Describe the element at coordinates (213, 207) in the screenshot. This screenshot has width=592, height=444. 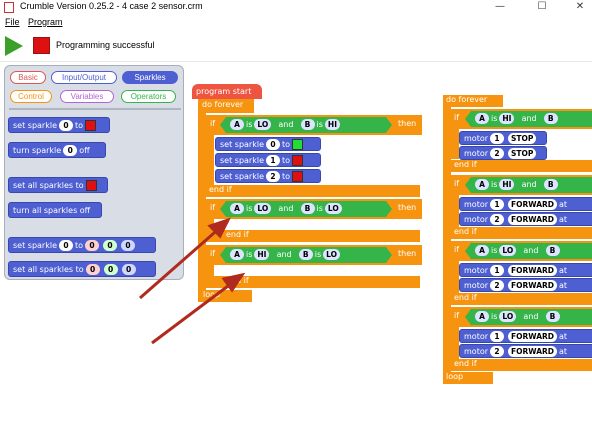
I see `if-label: if` at that location.